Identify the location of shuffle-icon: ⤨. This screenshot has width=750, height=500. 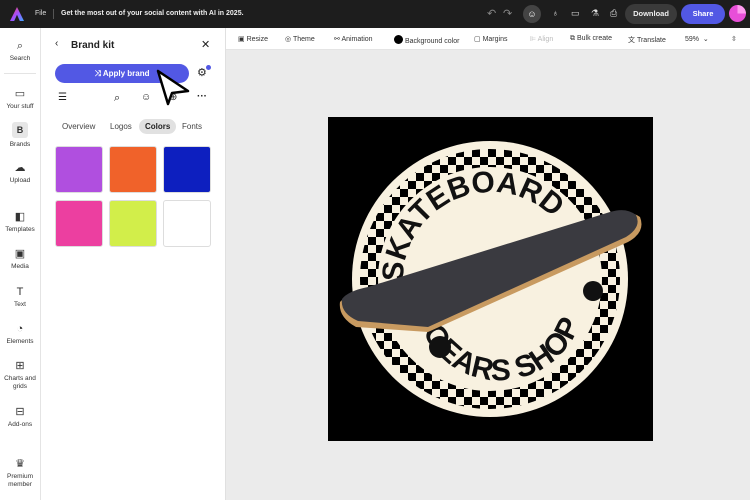
(98, 73).